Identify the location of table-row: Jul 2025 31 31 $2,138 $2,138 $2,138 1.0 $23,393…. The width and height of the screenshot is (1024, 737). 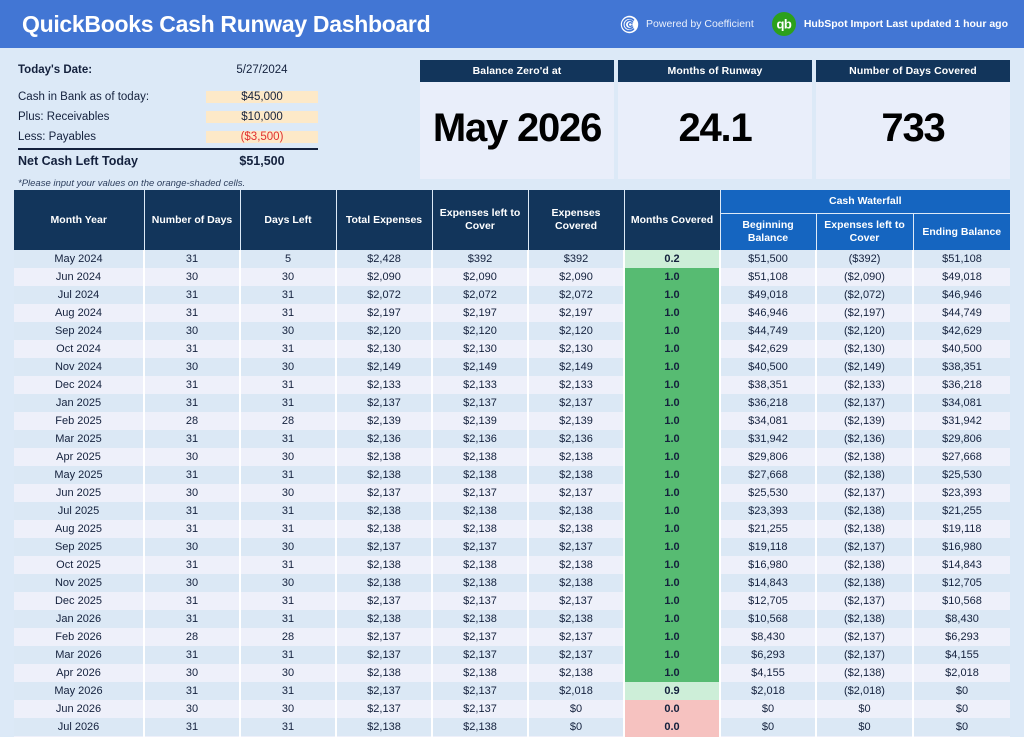
(512, 511).